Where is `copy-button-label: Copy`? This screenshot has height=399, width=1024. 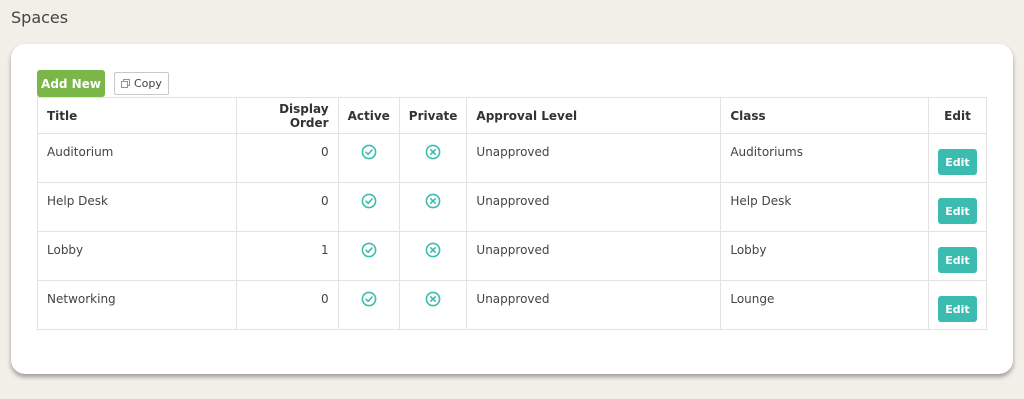 copy-button-label: Copy is located at coordinates (148, 83).